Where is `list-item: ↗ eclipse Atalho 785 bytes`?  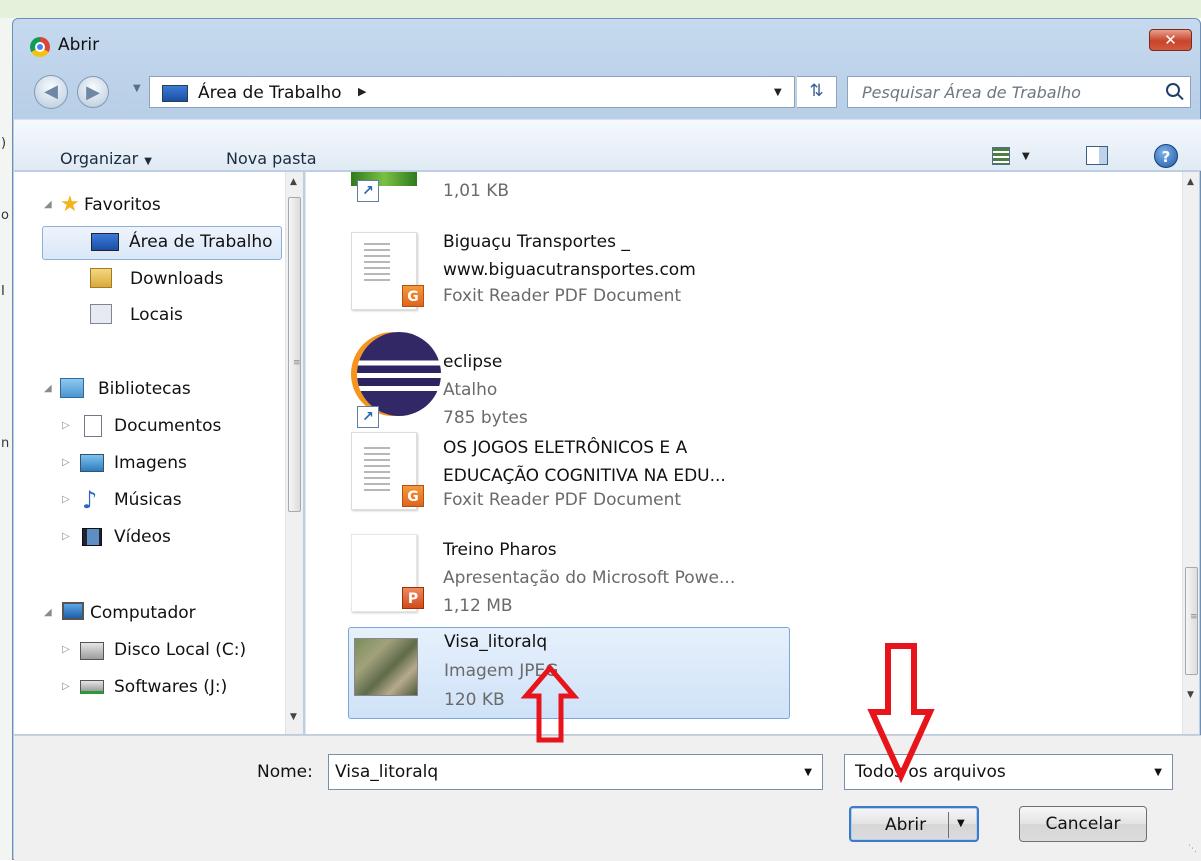
list-item: ↗ eclipse Atalho 785 bytes is located at coordinates (564, 382).